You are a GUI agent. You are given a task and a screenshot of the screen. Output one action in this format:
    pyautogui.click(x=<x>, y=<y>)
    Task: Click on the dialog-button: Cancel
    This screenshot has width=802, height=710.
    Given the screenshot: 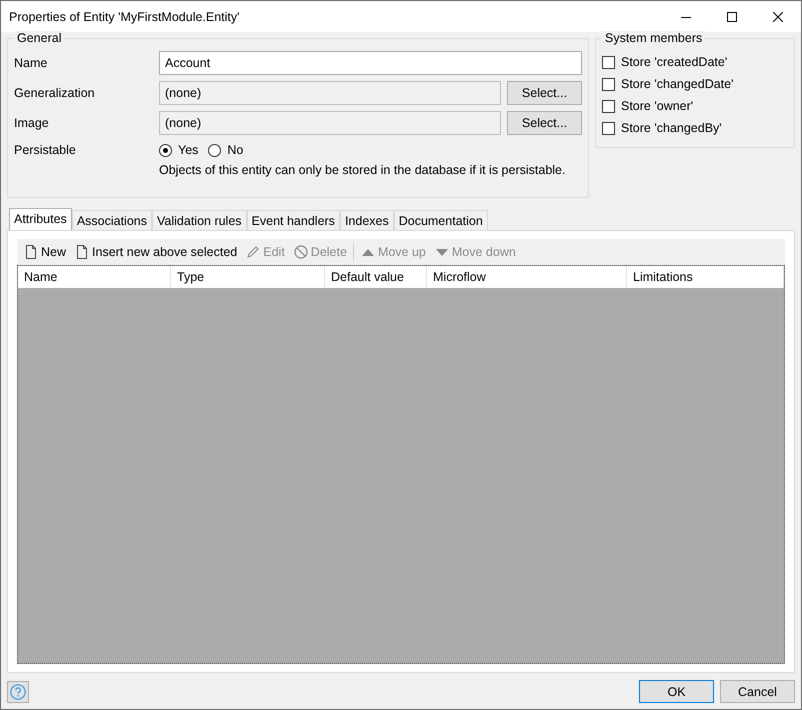 What is the action you would take?
    pyautogui.click(x=757, y=691)
    